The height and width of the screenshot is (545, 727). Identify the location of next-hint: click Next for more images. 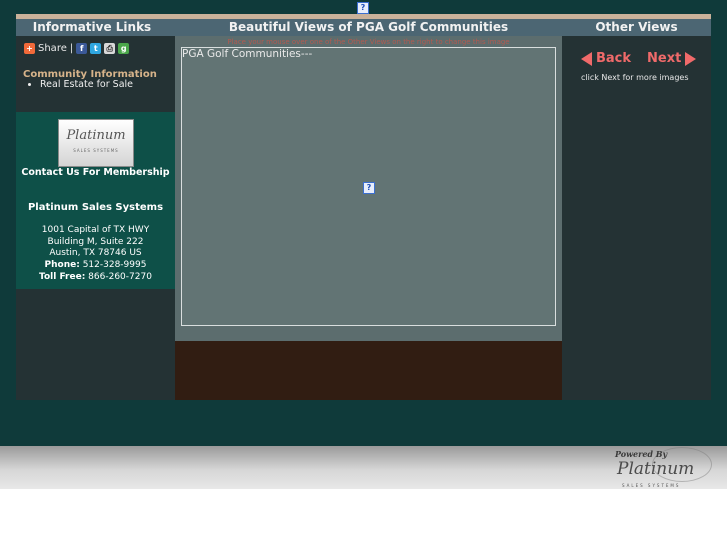
(635, 77).